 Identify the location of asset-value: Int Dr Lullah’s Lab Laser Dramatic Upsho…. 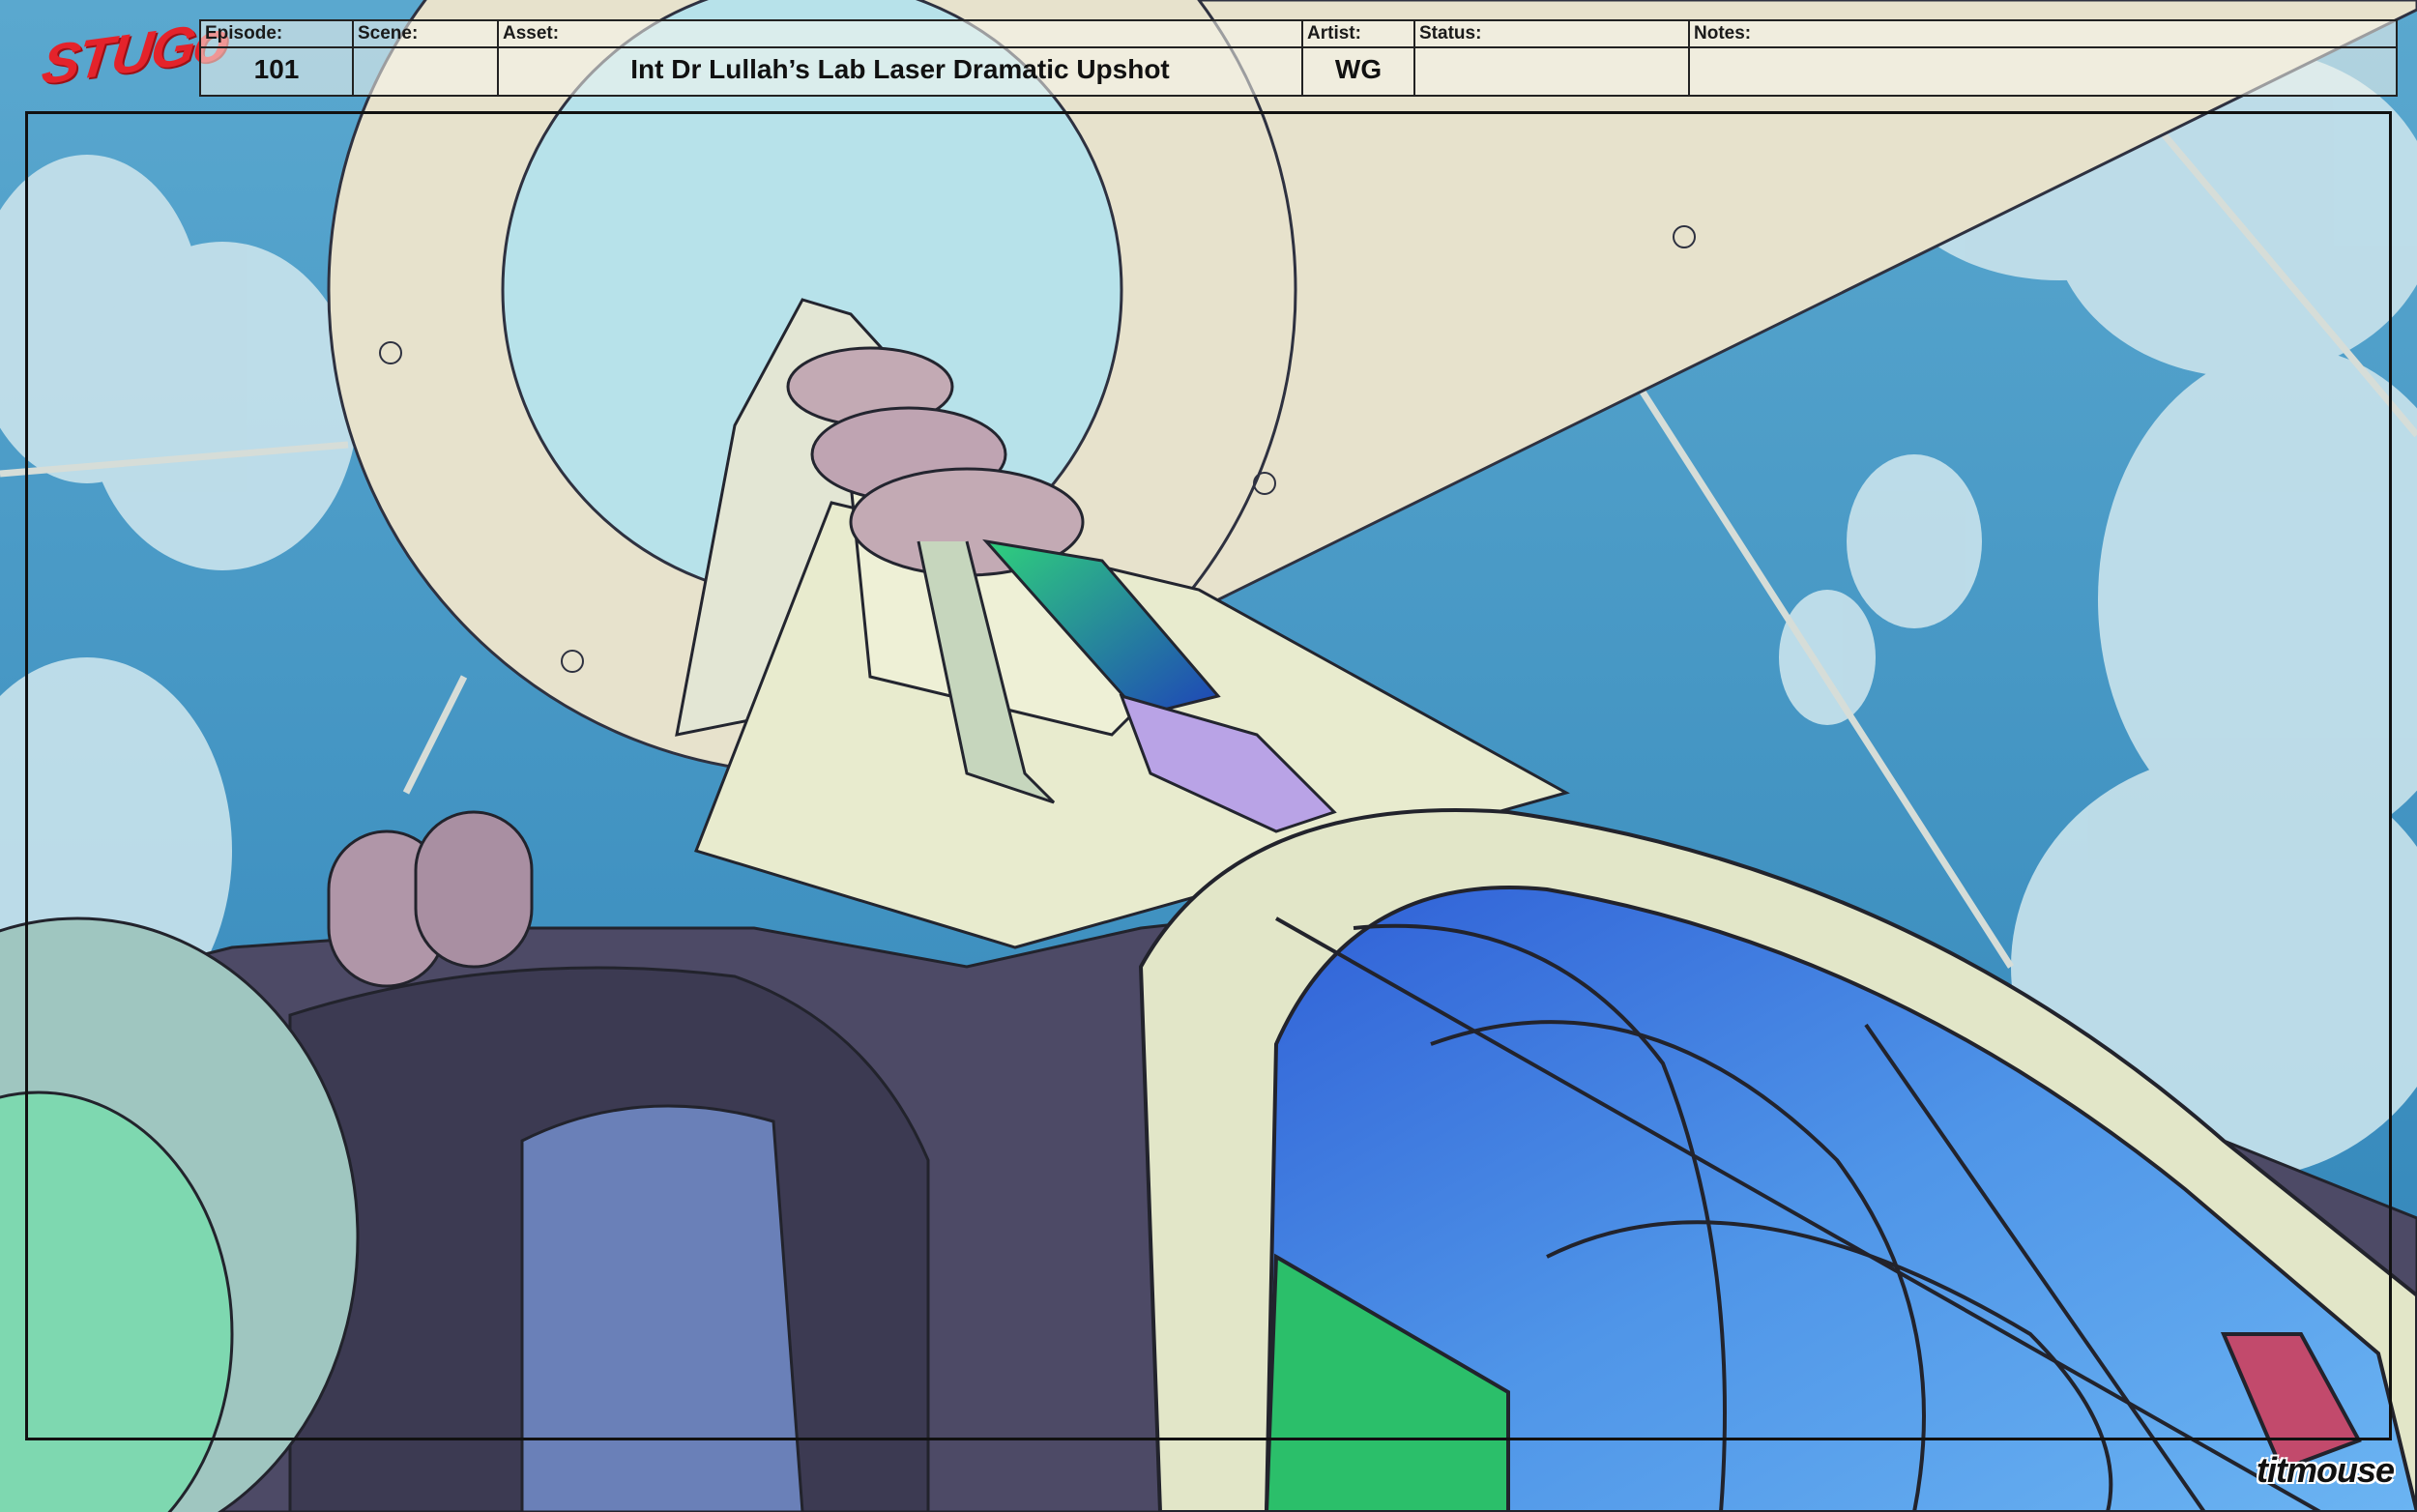
(900, 69).